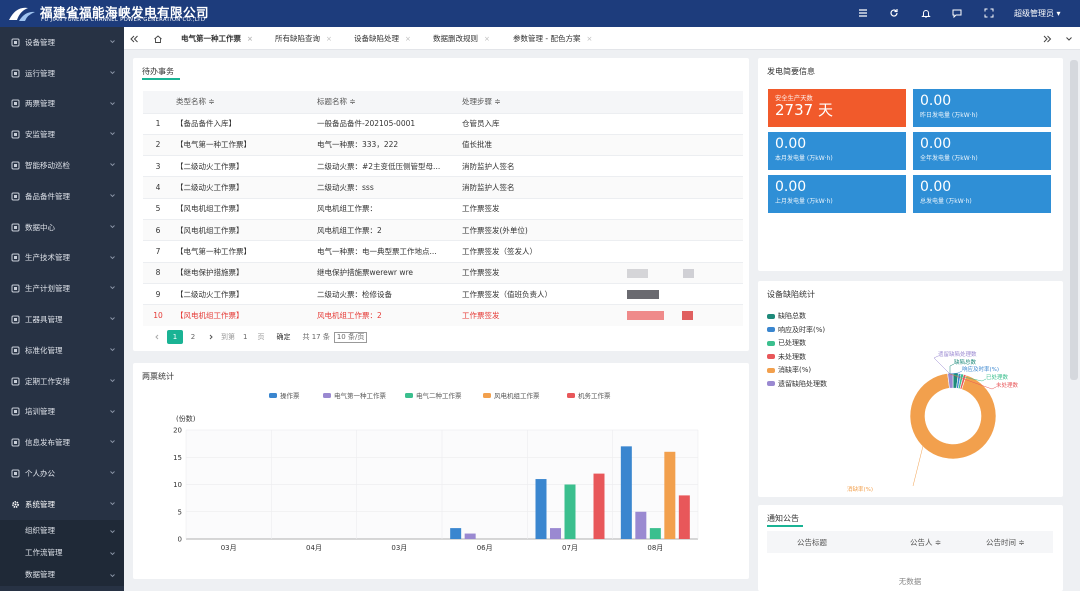 The width and height of the screenshot is (1080, 591). What do you see at coordinates (455, 38) in the screenshot?
I see `tab-label: 数据删改规则` at bounding box center [455, 38].